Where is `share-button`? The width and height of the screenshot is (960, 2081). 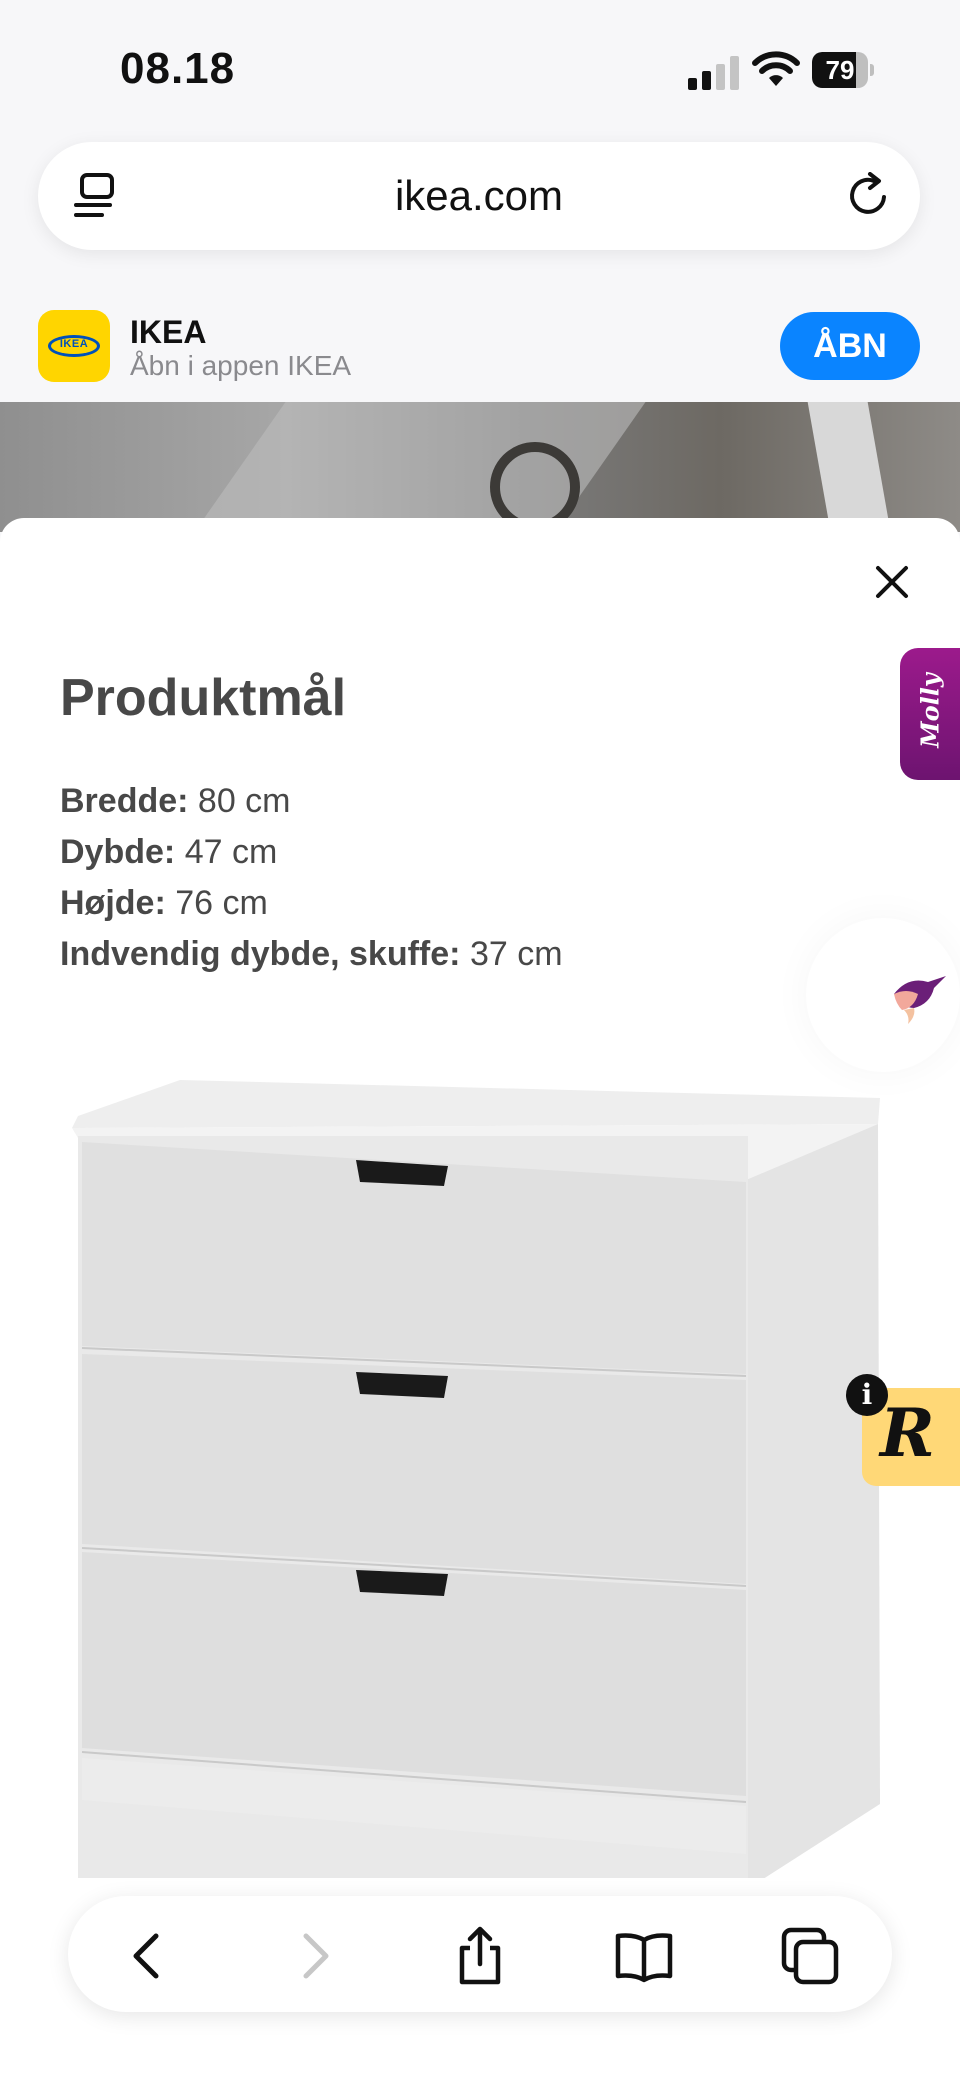 share-button is located at coordinates (480, 1956).